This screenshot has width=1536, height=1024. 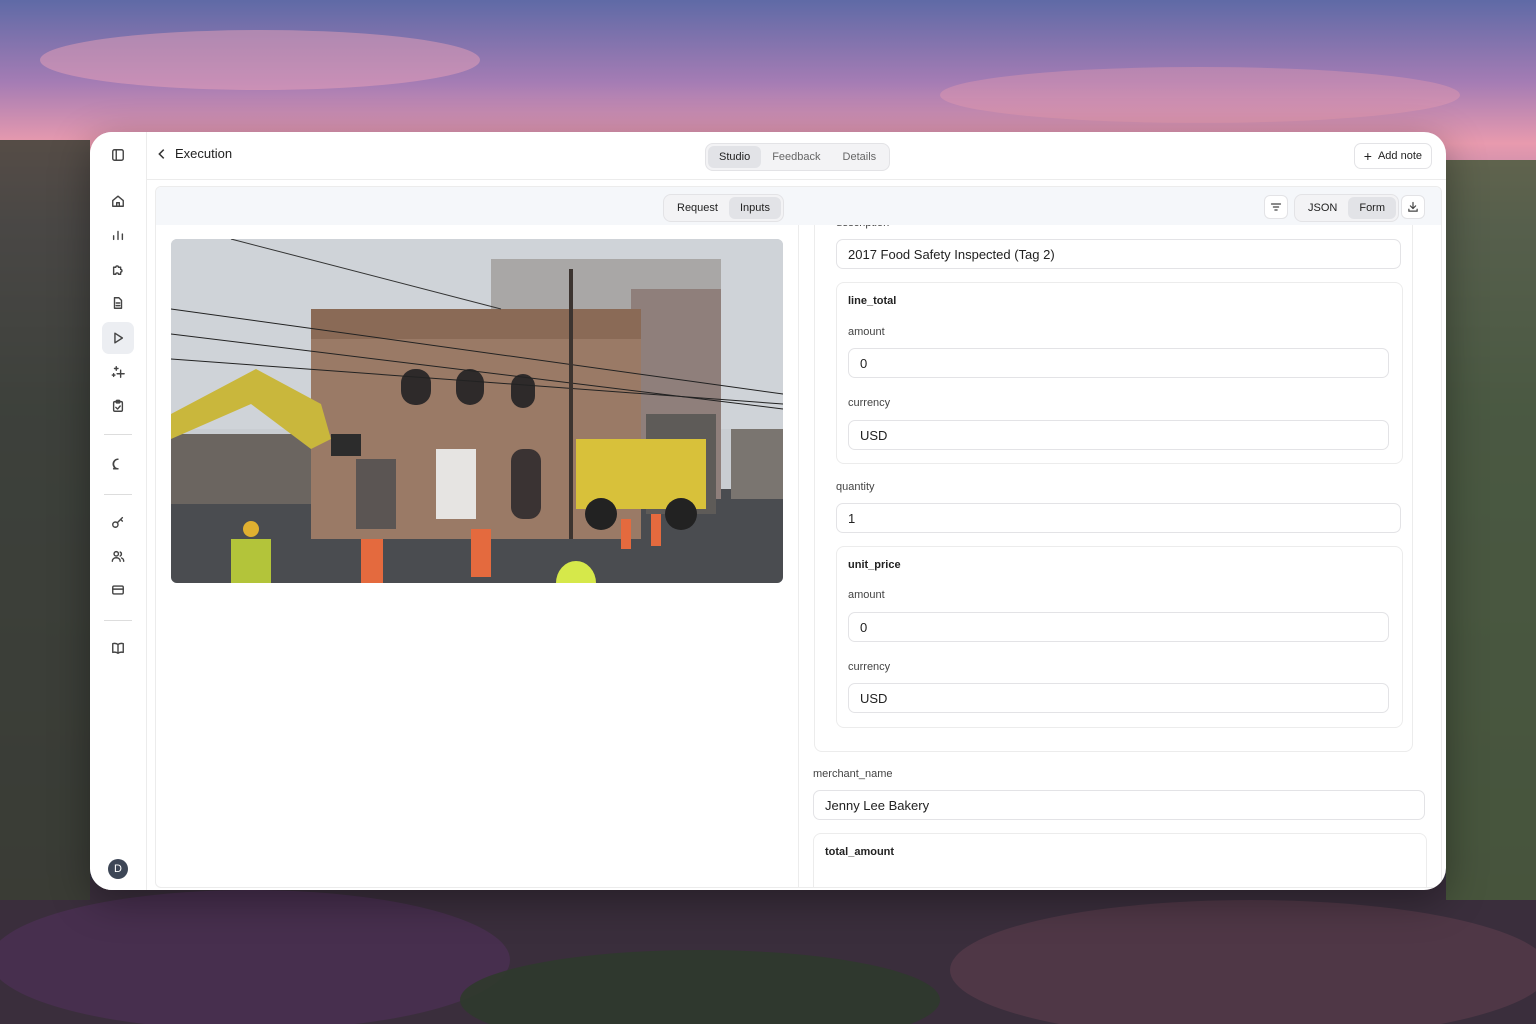 What do you see at coordinates (118, 464) in the screenshot?
I see `chat-icon` at bounding box center [118, 464].